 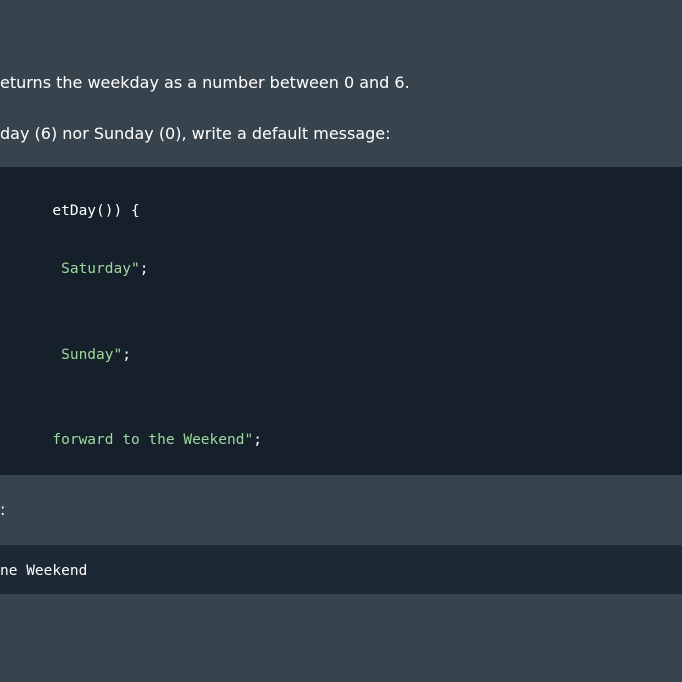 I want to click on code-line-switch: etDay()) {, so click(x=70, y=211).